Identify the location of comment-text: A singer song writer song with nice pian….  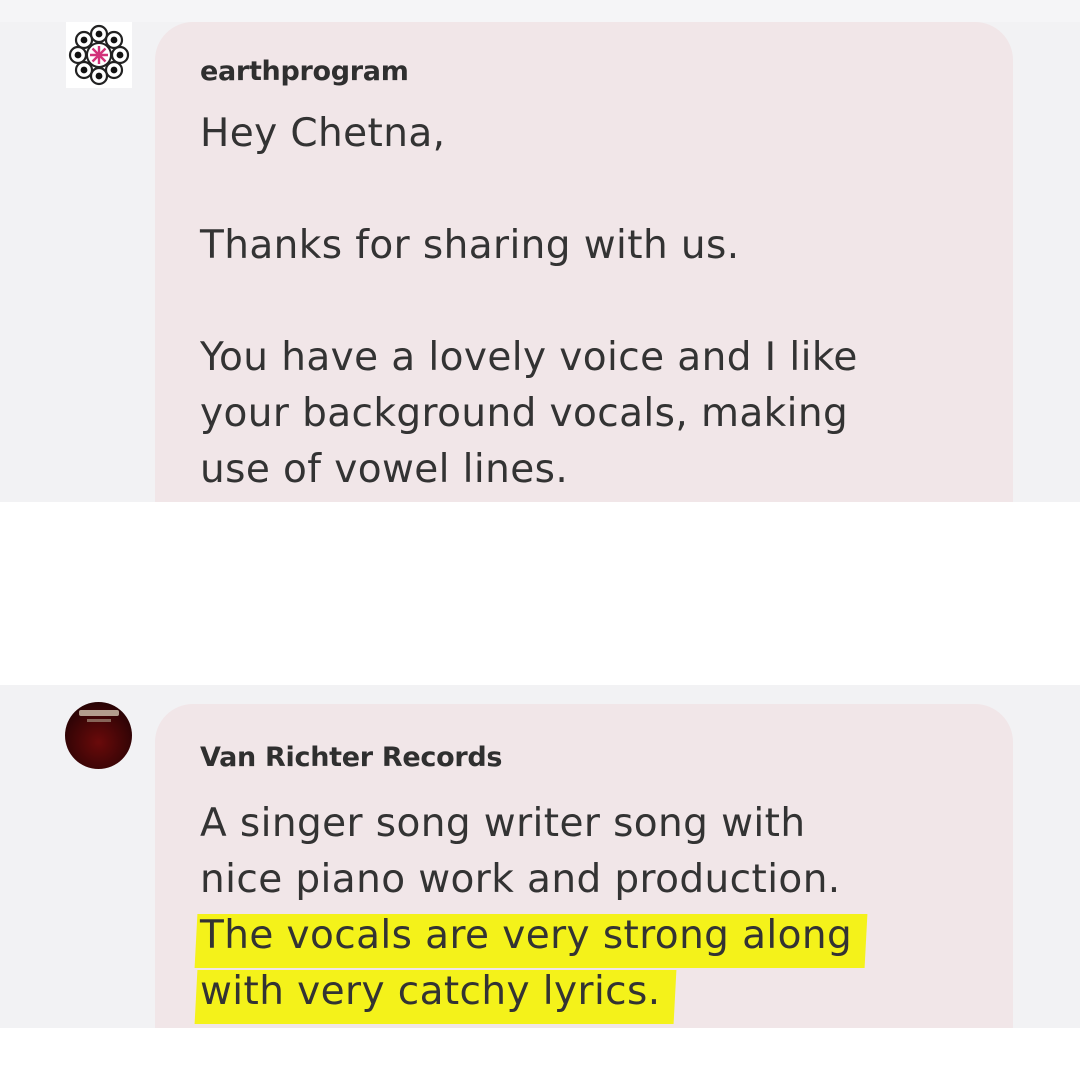
(526, 908).